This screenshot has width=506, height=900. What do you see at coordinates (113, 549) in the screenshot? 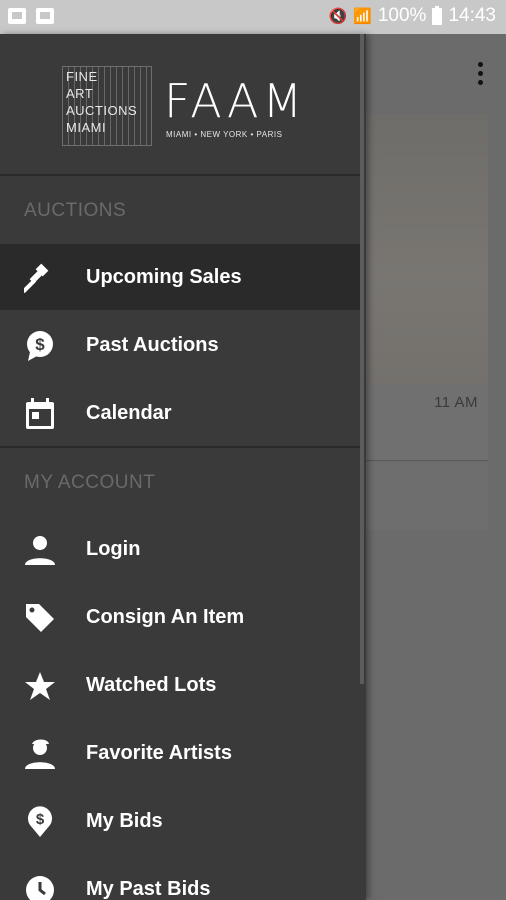
I see `drawer-item-label: Login` at bounding box center [113, 549].